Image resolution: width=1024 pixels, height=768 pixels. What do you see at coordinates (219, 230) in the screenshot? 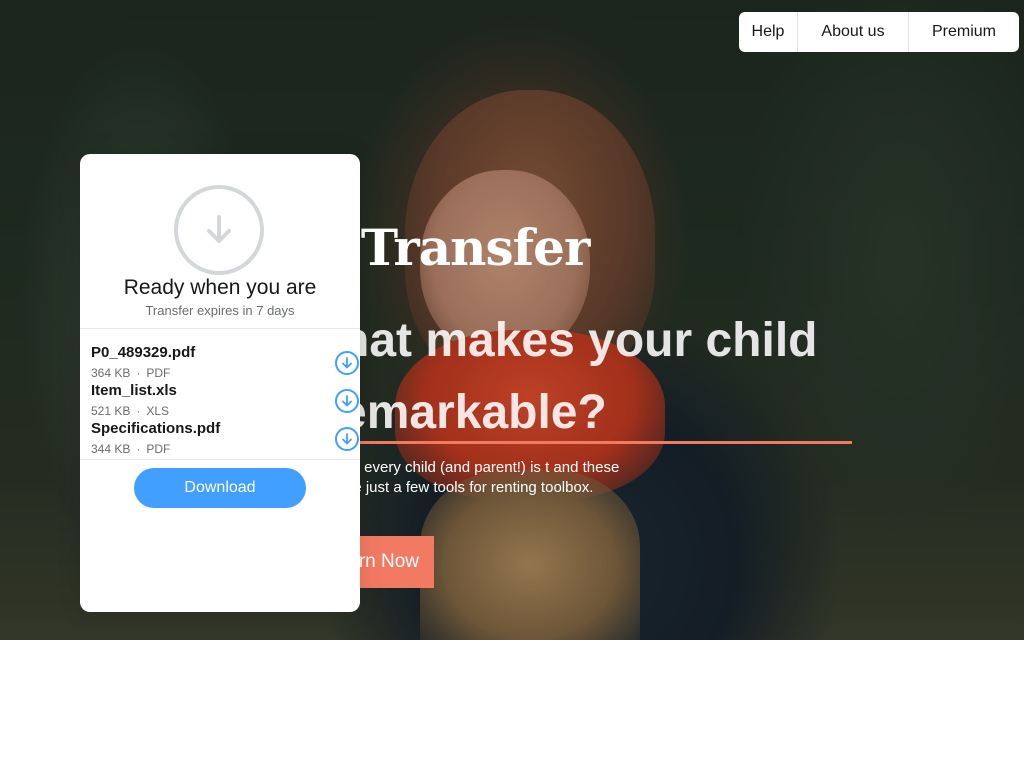
I see `arrow-down-circle-icon` at bounding box center [219, 230].